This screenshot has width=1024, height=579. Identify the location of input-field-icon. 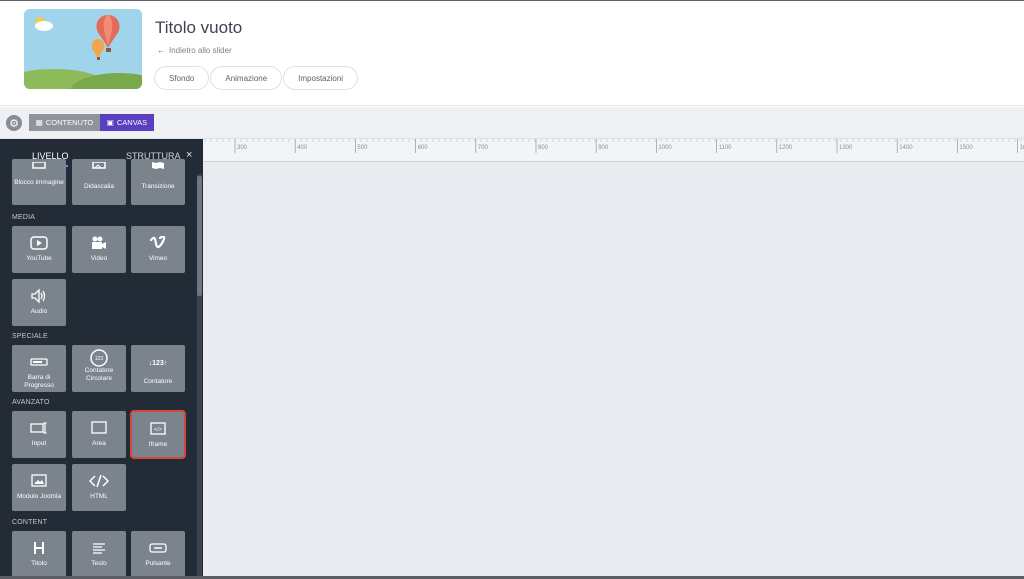
(39, 428).